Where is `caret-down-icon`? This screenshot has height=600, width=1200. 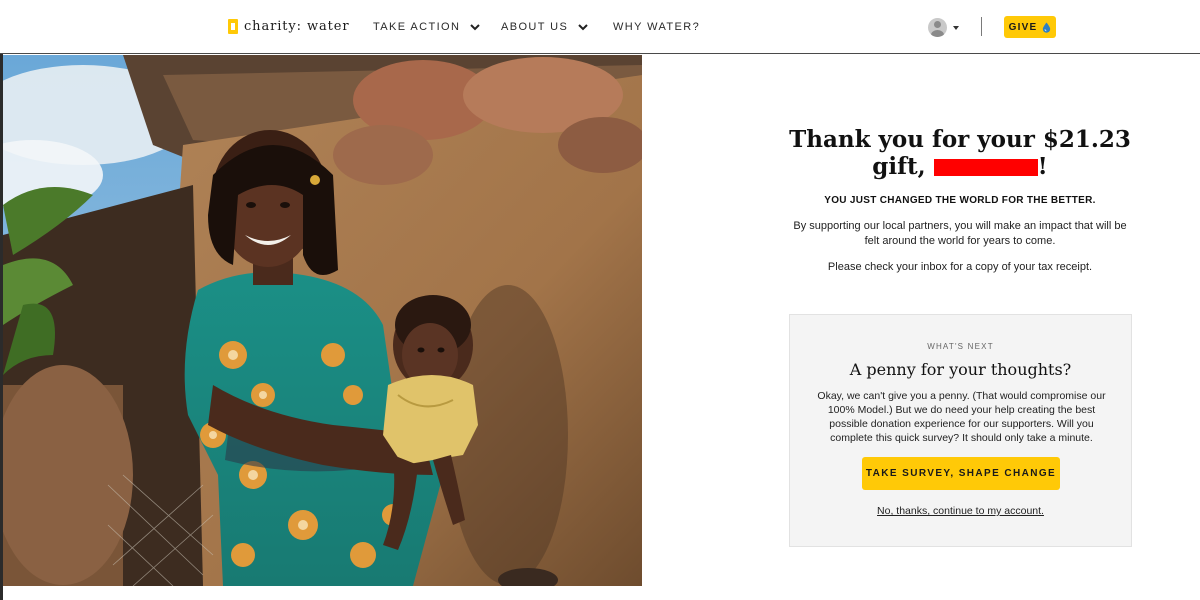
caret-down-icon is located at coordinates (956, 27).